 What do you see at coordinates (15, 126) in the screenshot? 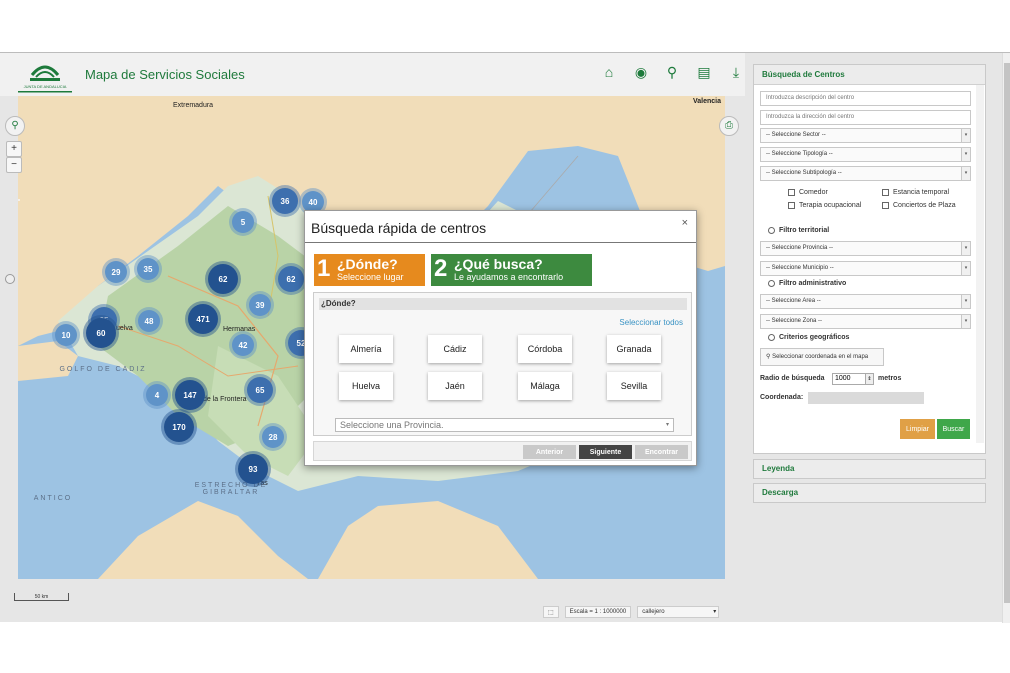
I see `map-search-icon: ⚲` at bounding box center [15, 126].